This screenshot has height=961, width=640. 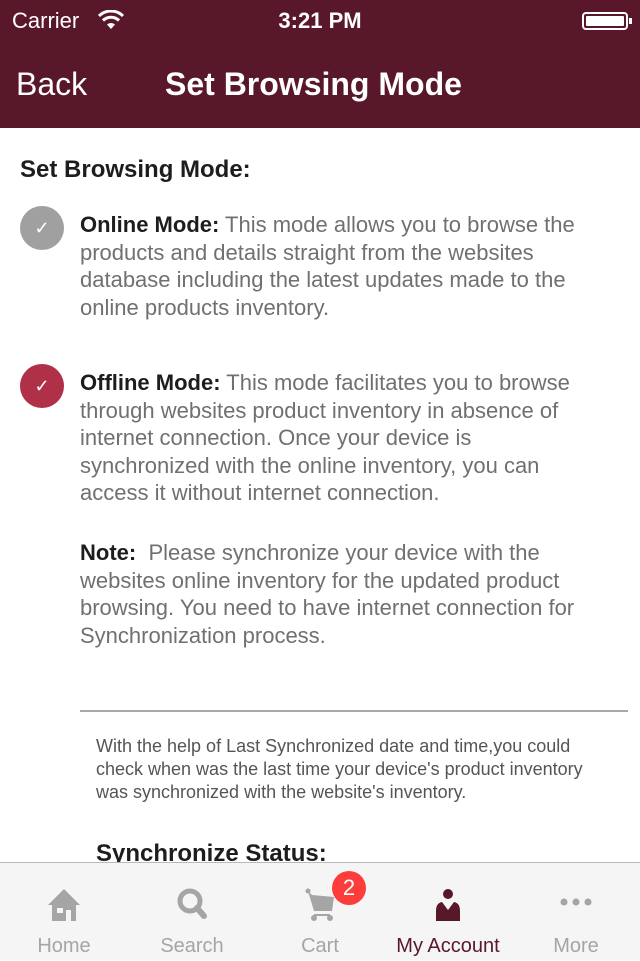 I want to click on sync-status-label: Synchronize Status:, so click(x=211, y=851).